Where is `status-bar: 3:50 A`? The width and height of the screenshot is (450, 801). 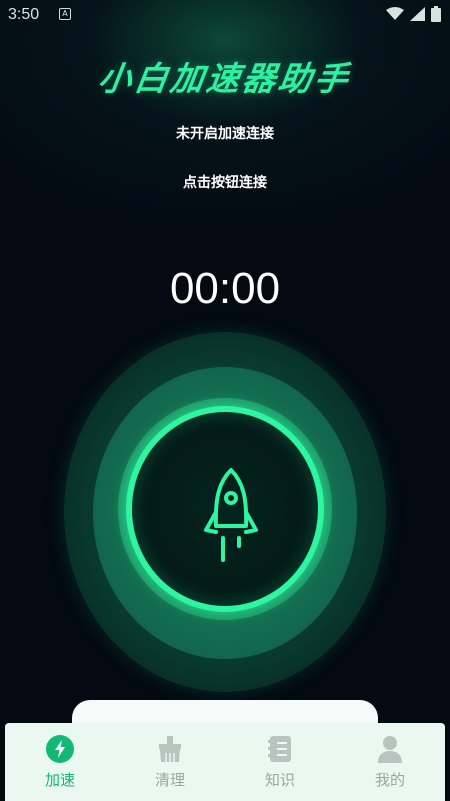 status-bar: 3:50 A is located at coordinates (225, 15).